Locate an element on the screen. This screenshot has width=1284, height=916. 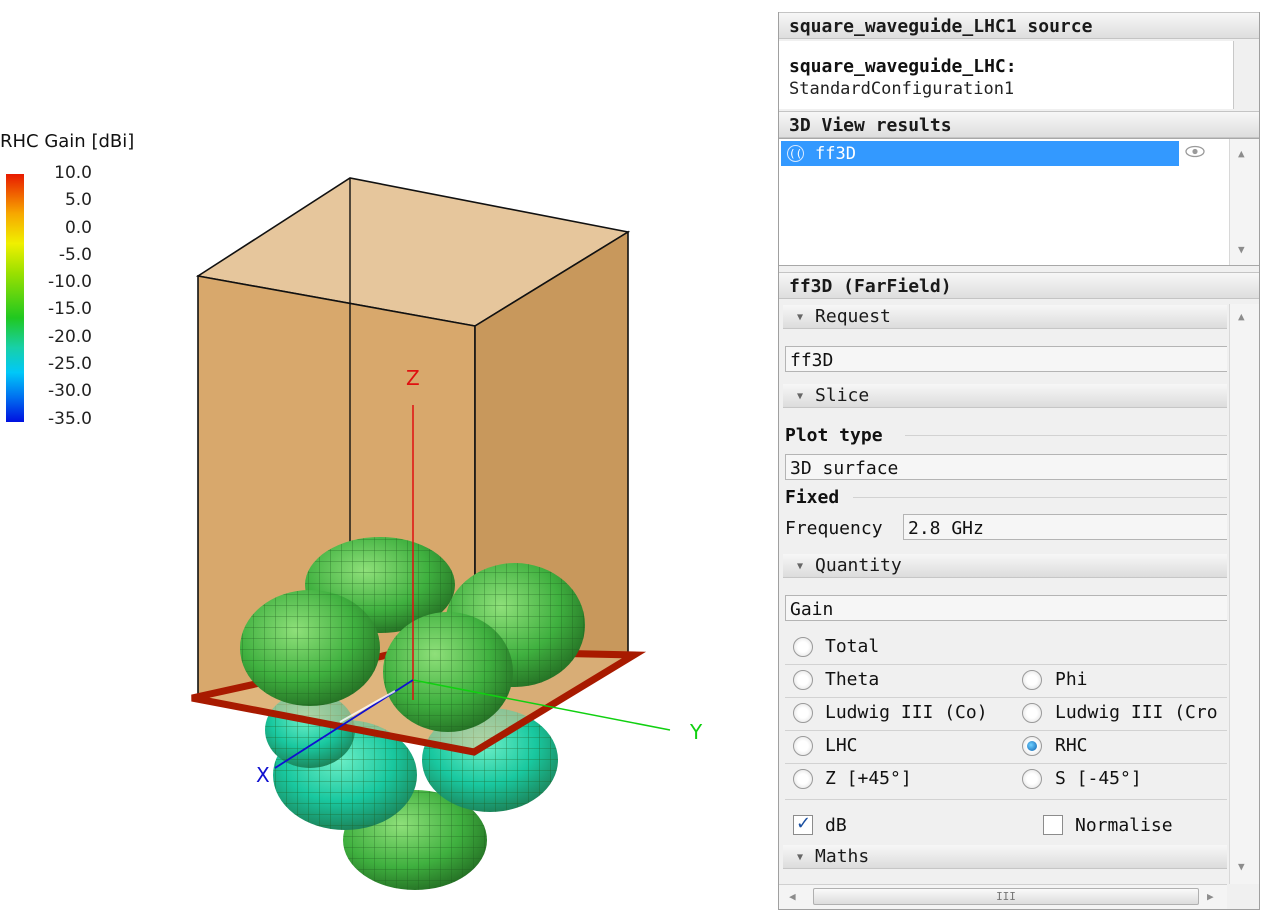
x-axis-label: X is located at coordinates (263, 775).